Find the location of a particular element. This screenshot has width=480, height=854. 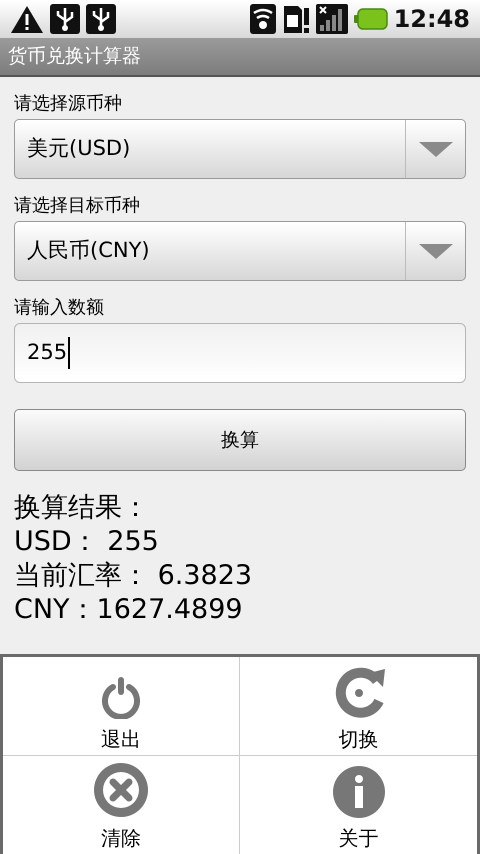

field-label: 请选择目标币种 is located at coordinates (77, 206).